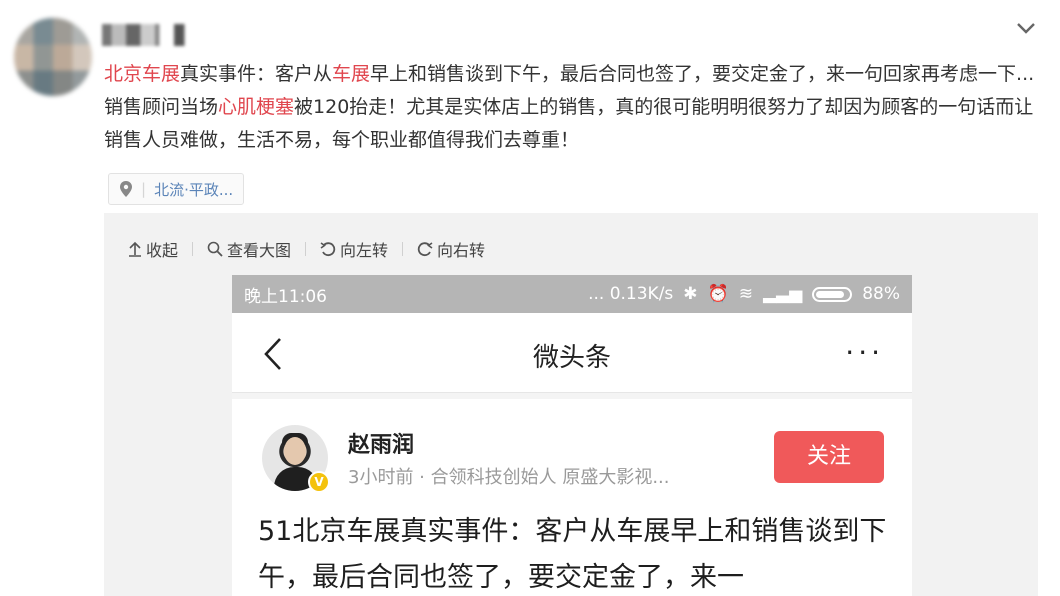 This screenshot has height=596, width=1060. I want to click on username: ning, so click(150, 35).